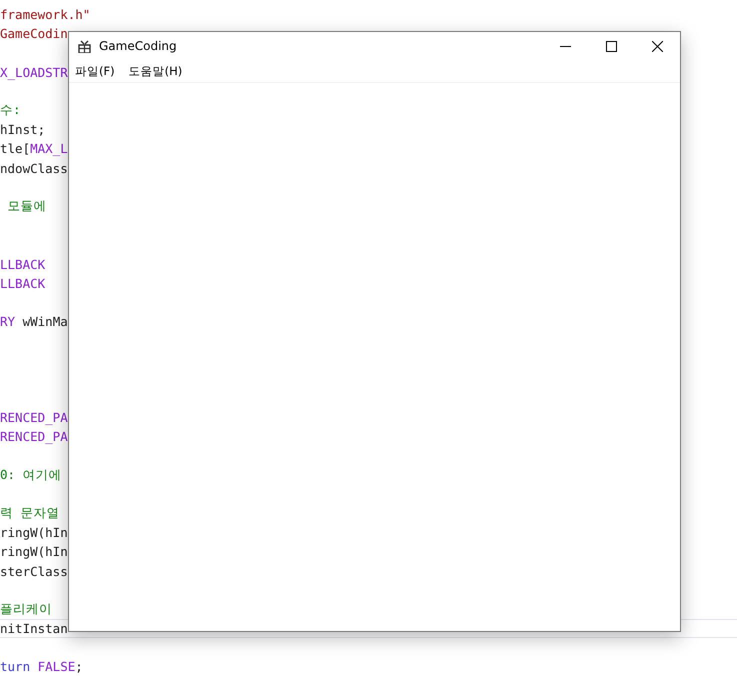  Describe the element at coordinates (34, 34) in the screenshot. I see `code-line: GameCodin` at that location.